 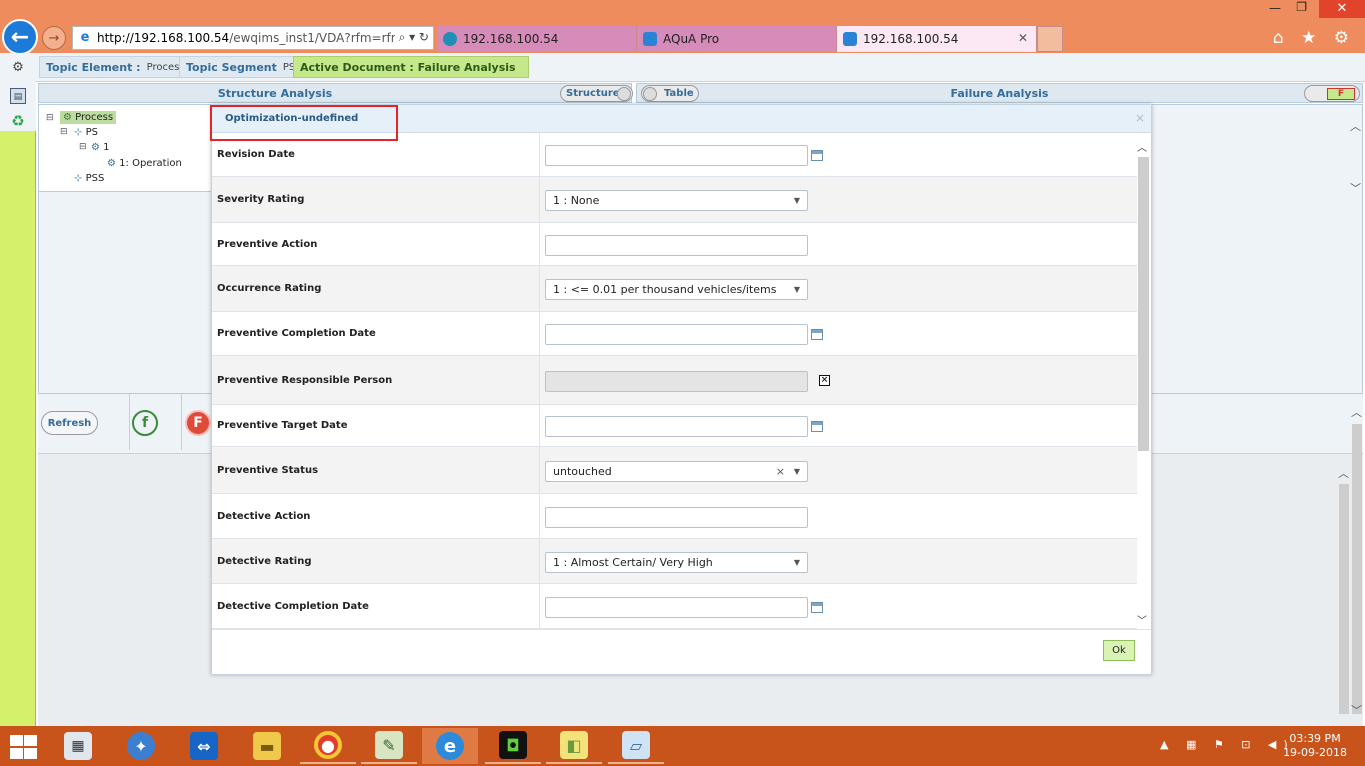 What do you see at coordinates (676, 381) in the screenshot?
I see `person-input` at bounding box center [676, 381].